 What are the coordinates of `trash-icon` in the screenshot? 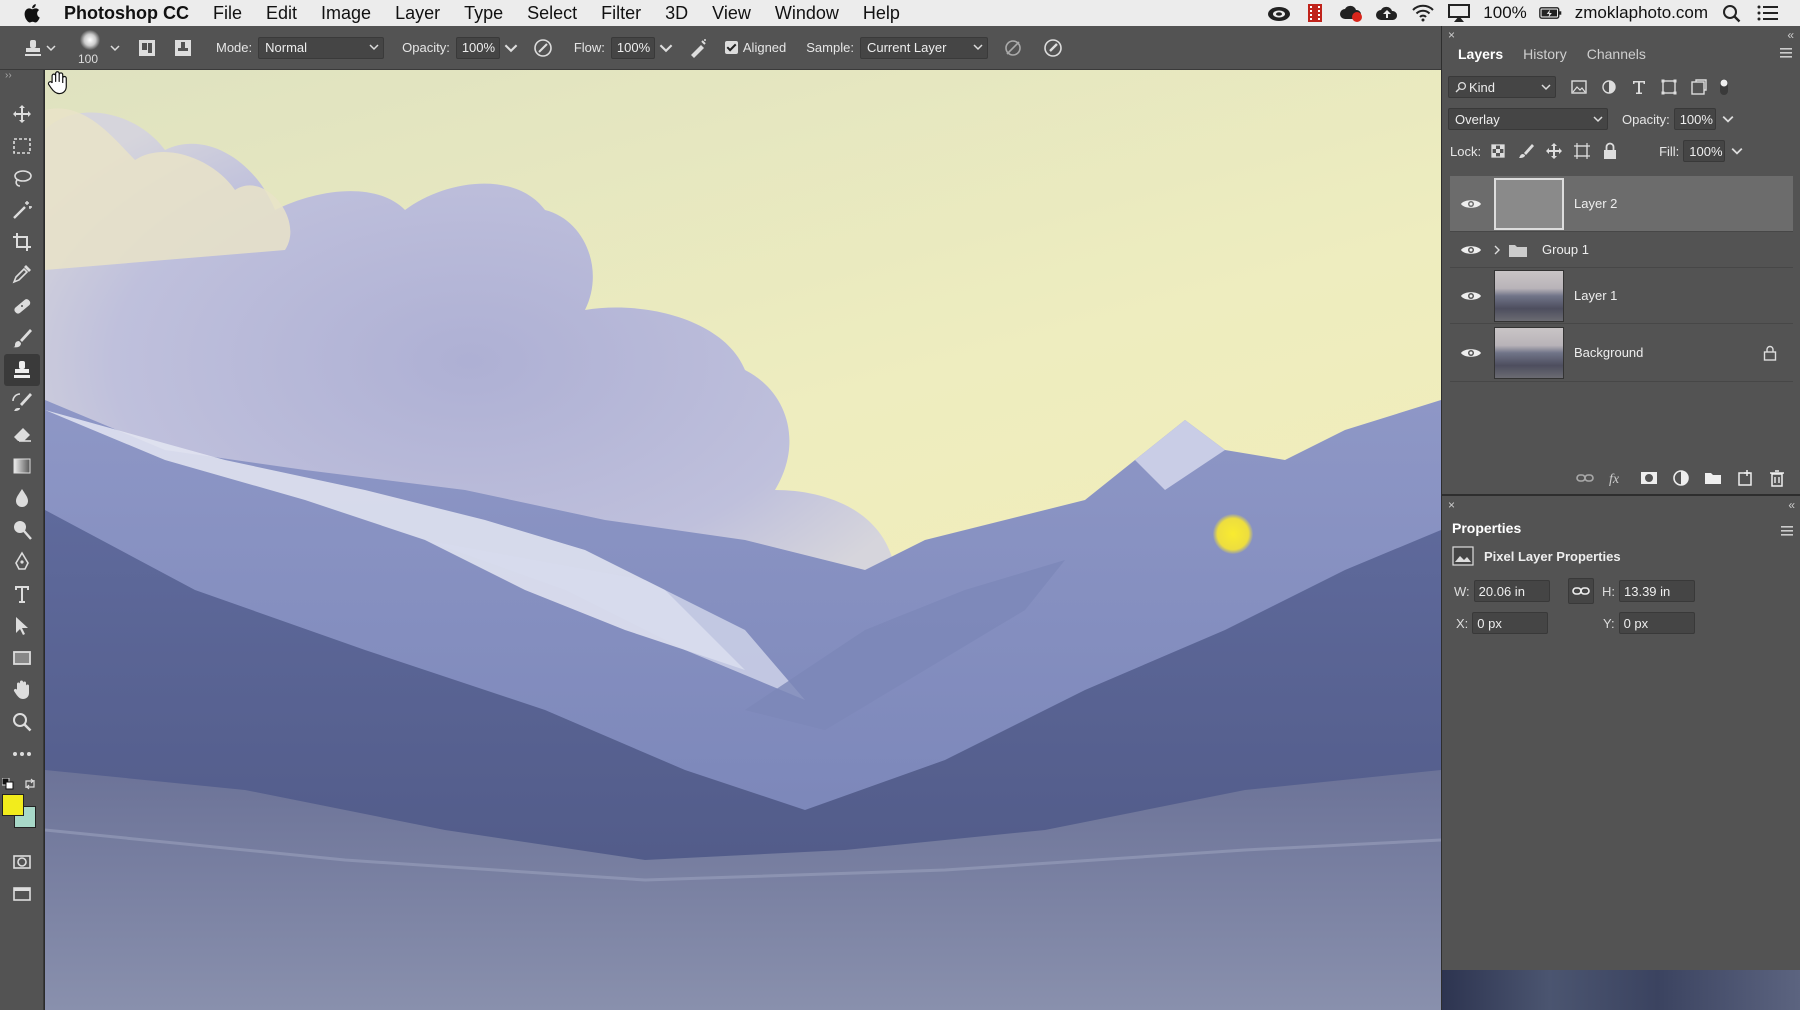 It's located at (1777, 478).